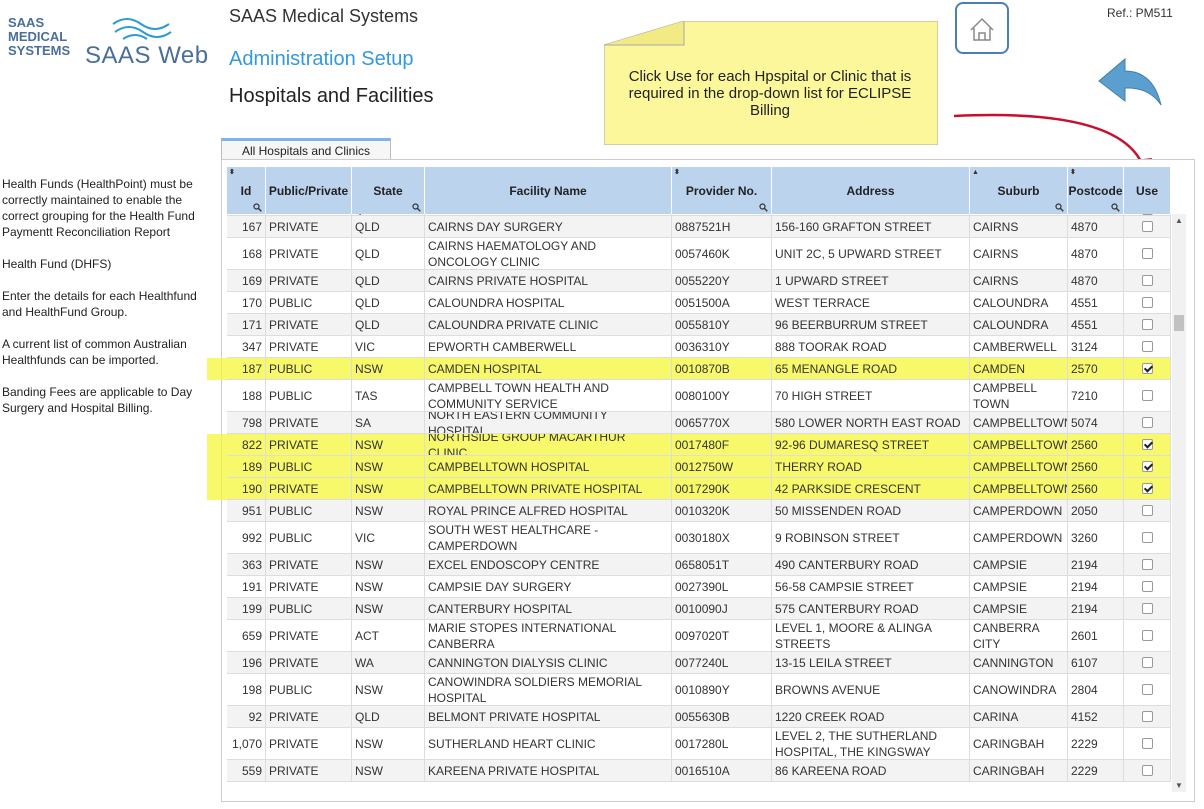  What do you see at coordinates (388, 716) in the screenshot?
I see `cell-state: QLD` at bounding box center [388, 716].